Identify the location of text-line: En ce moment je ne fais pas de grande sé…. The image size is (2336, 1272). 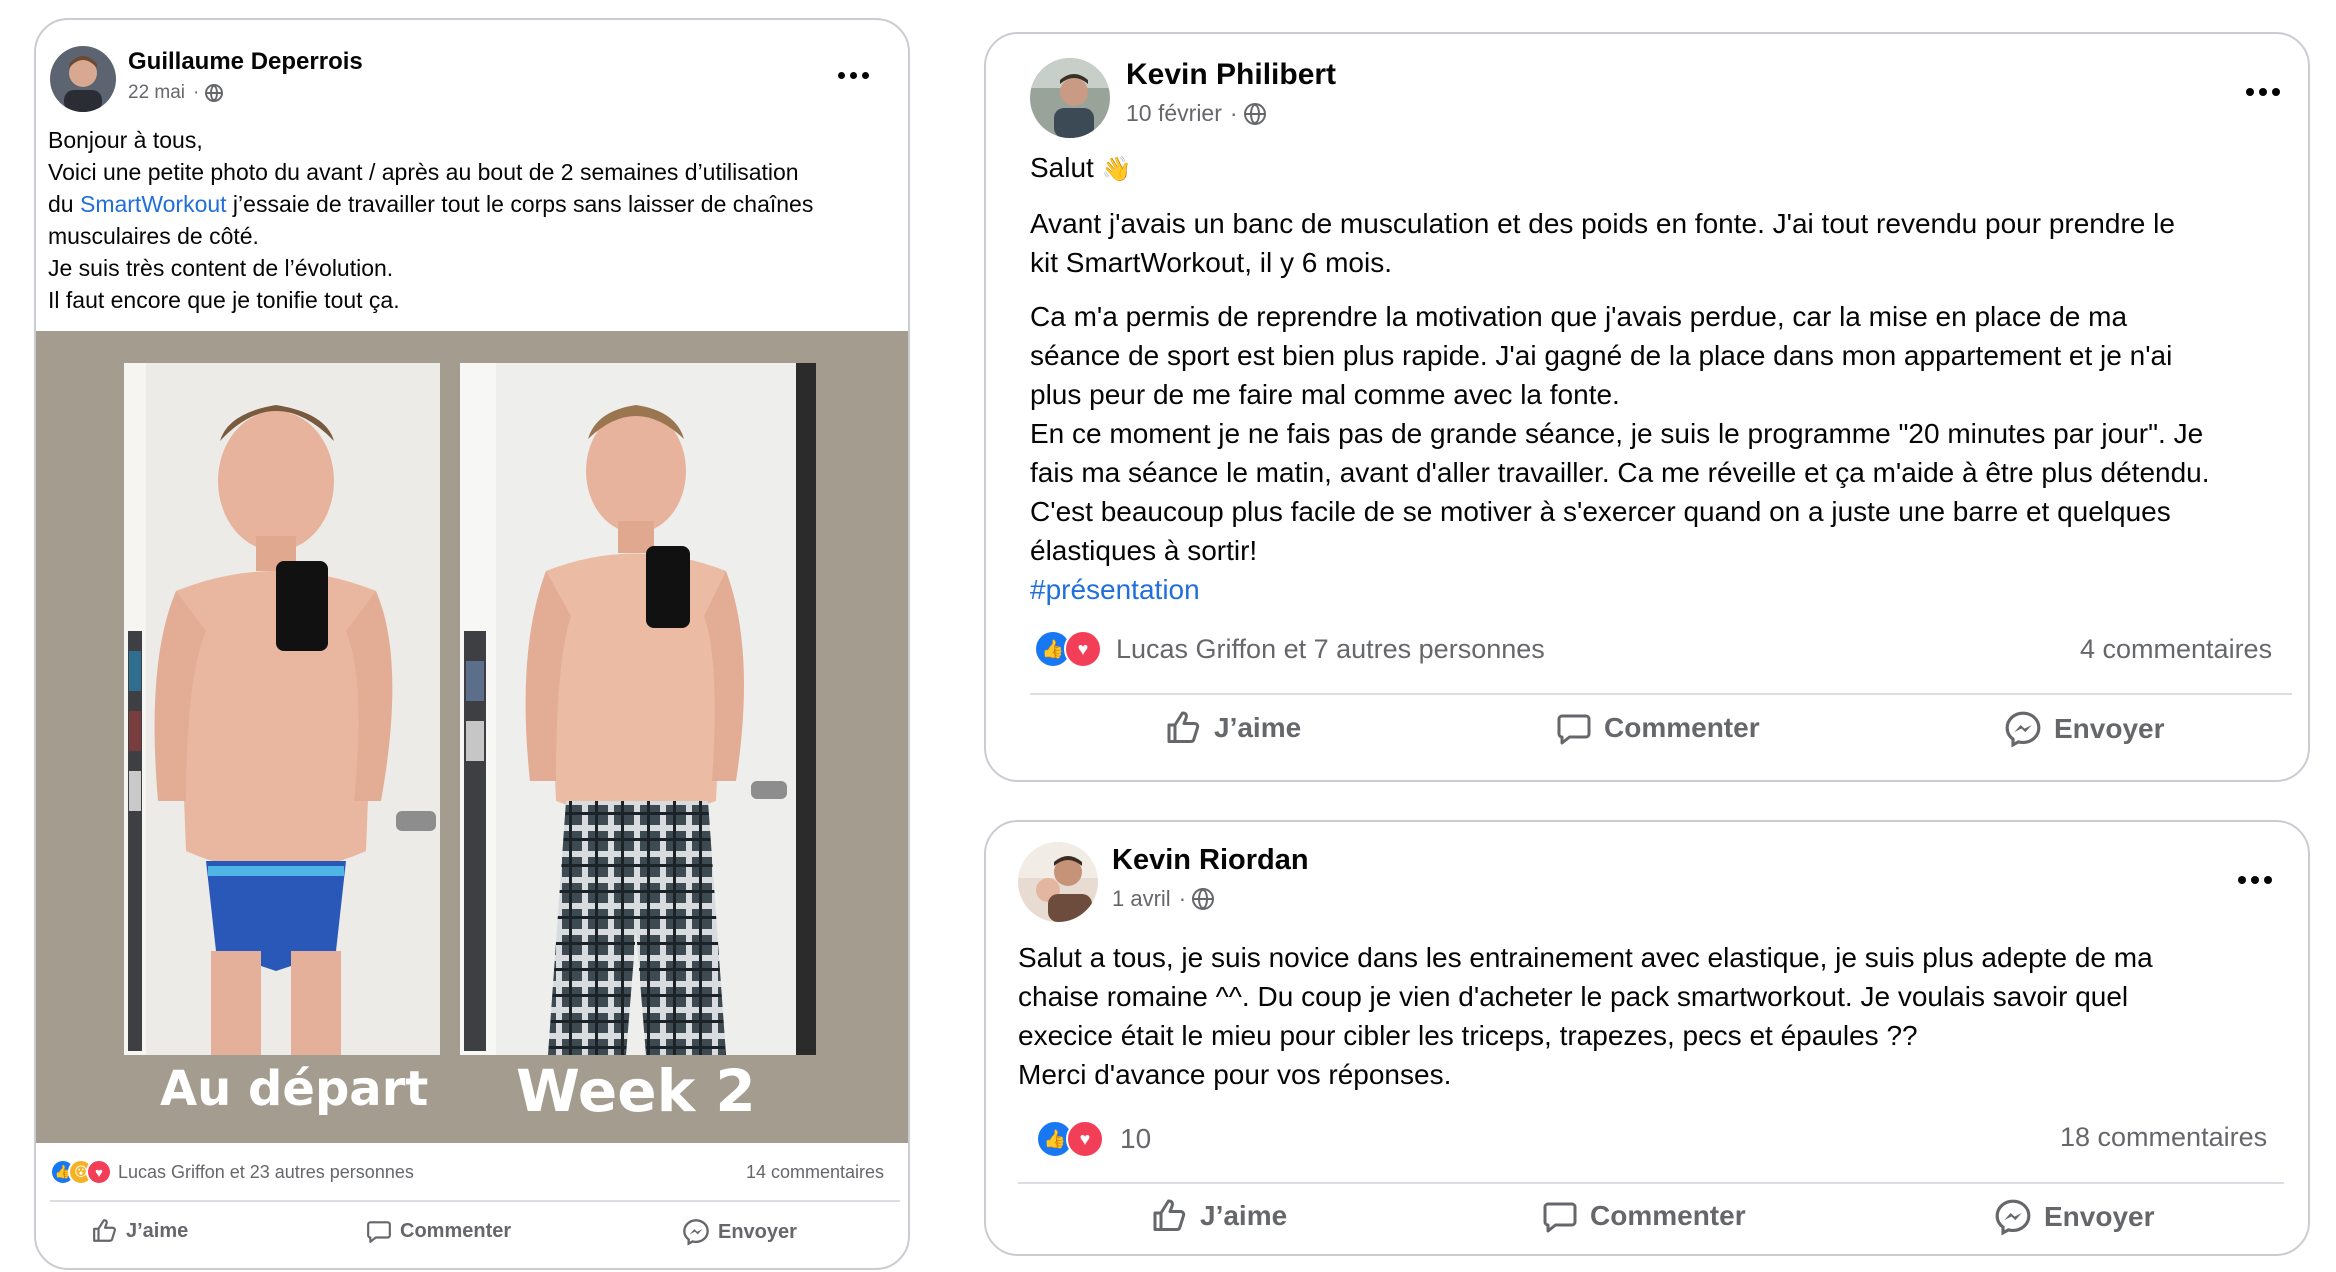
(1617, 433).